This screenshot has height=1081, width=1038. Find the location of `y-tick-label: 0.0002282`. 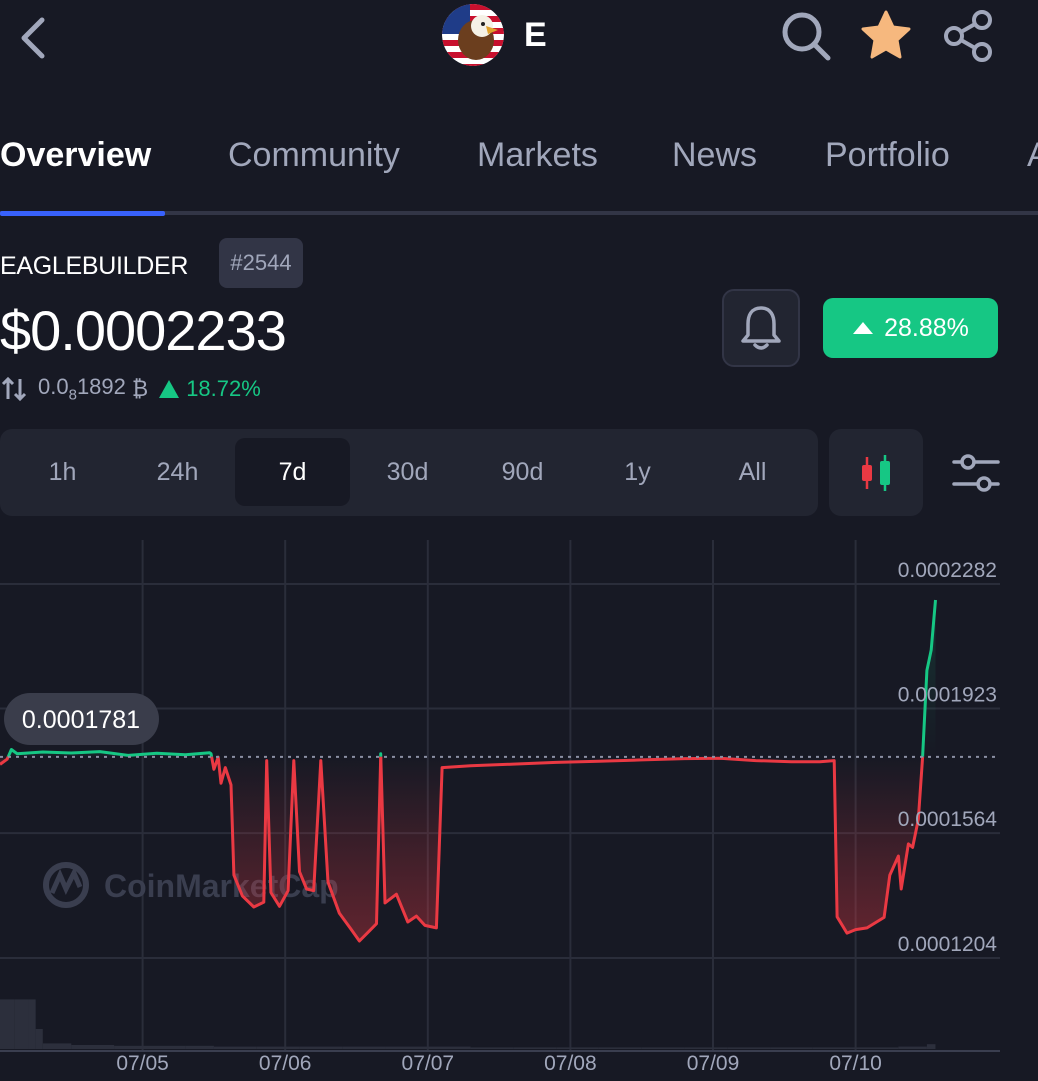

y-tick-label: 0.0002282 is located at coordinates (947, 570).